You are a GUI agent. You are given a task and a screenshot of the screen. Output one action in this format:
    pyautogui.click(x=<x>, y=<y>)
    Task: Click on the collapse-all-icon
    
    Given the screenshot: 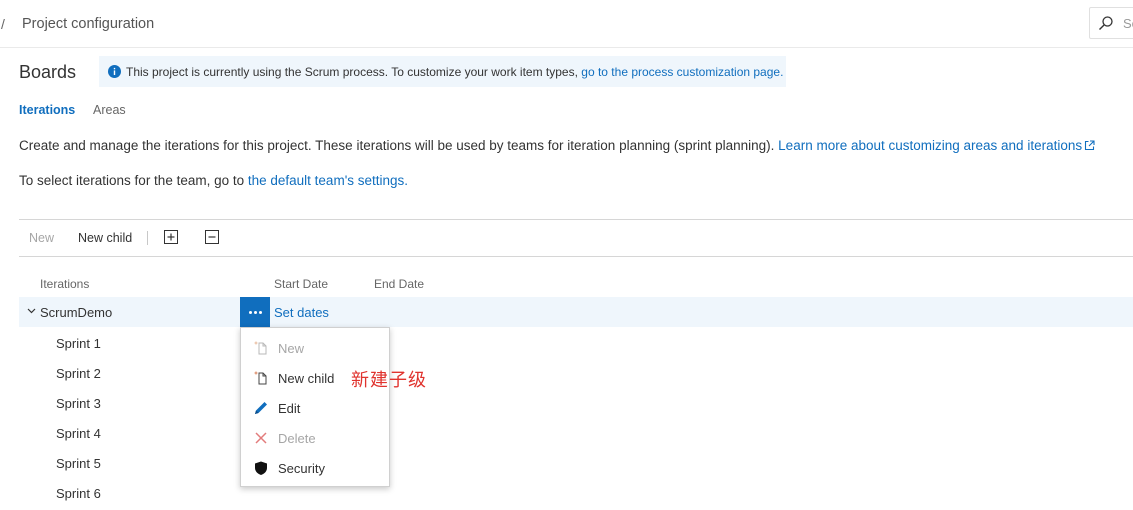 What is the action you would take?
    pyautogui.click(x=212, y=237)
    